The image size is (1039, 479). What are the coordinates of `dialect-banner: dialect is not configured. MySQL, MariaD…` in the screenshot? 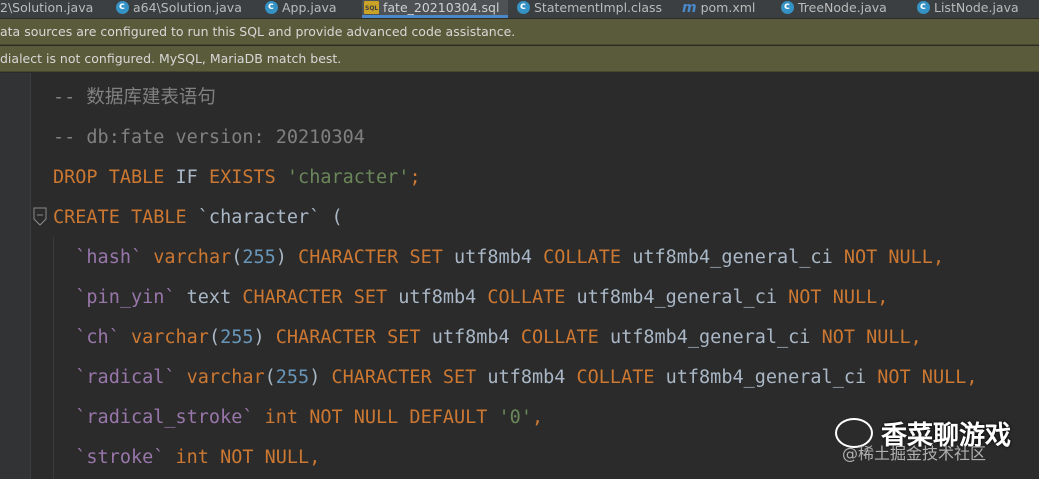 It's located at (519, 59).